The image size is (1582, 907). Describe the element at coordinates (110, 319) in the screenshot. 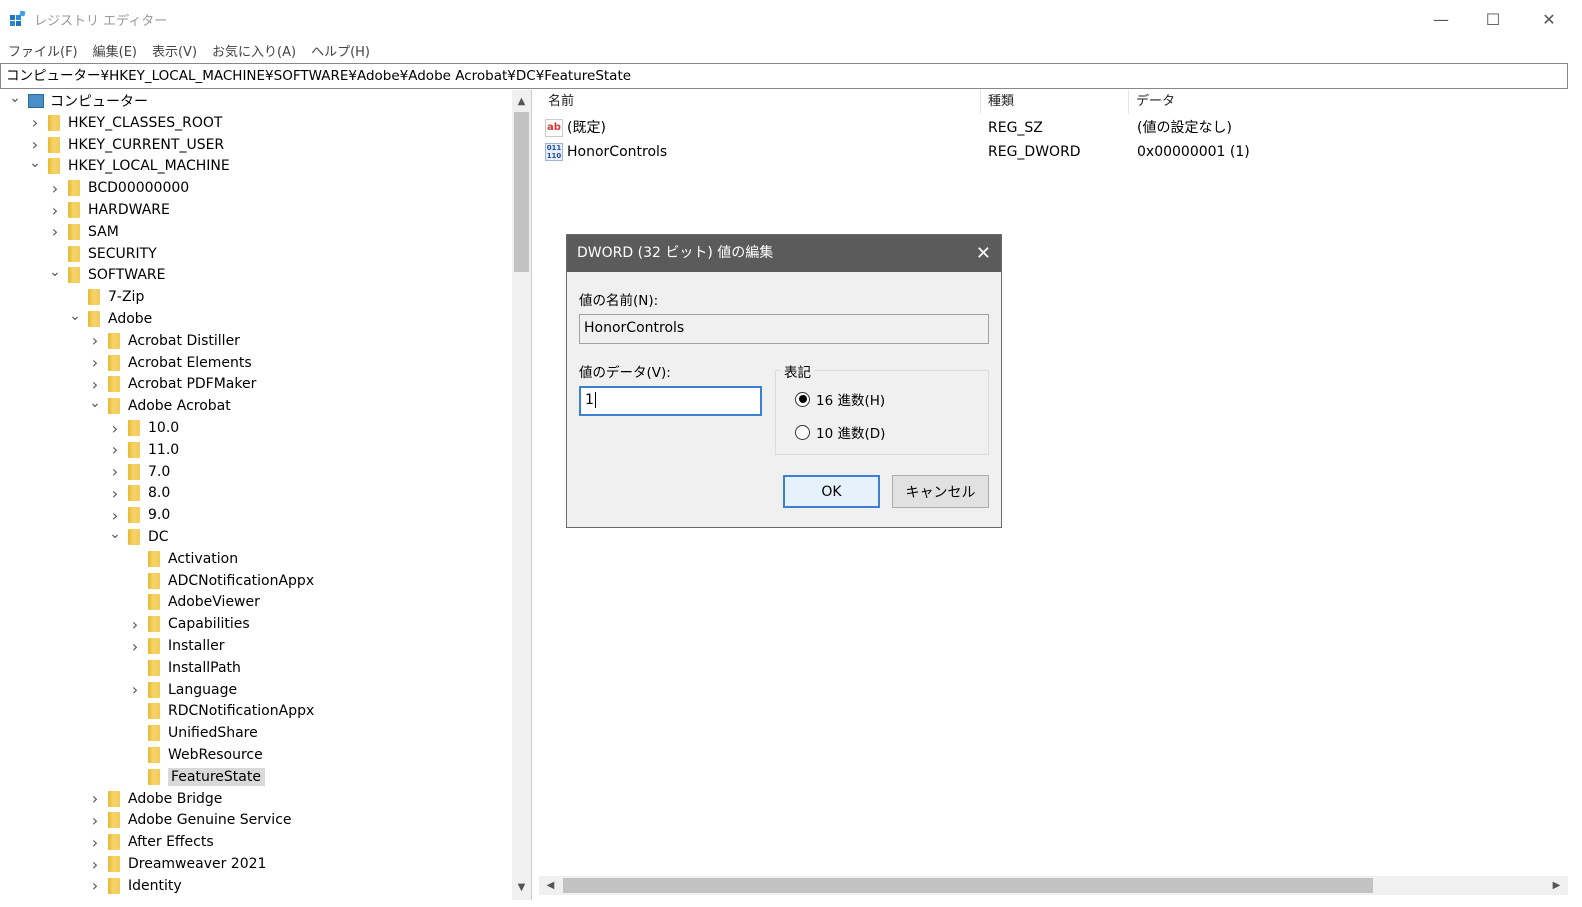

I see `tree-item: ⌄ Adobe` at that location.